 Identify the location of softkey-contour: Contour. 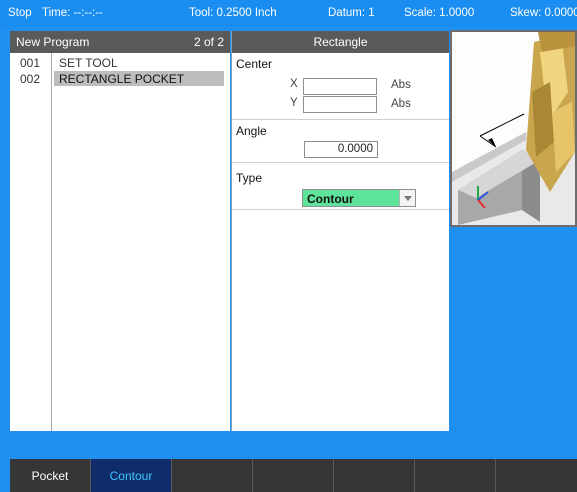
(131, 475).